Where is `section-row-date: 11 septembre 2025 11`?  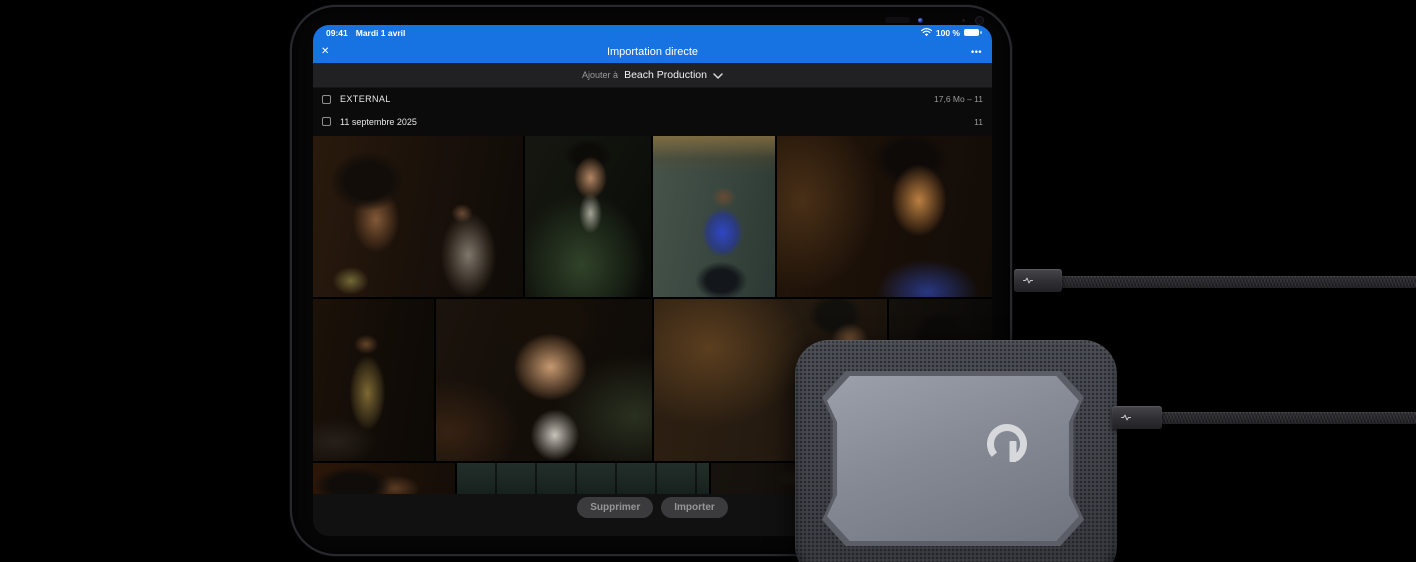 section-row-date: 11 septembre 2025 11 is located at coordinates (652, 121).